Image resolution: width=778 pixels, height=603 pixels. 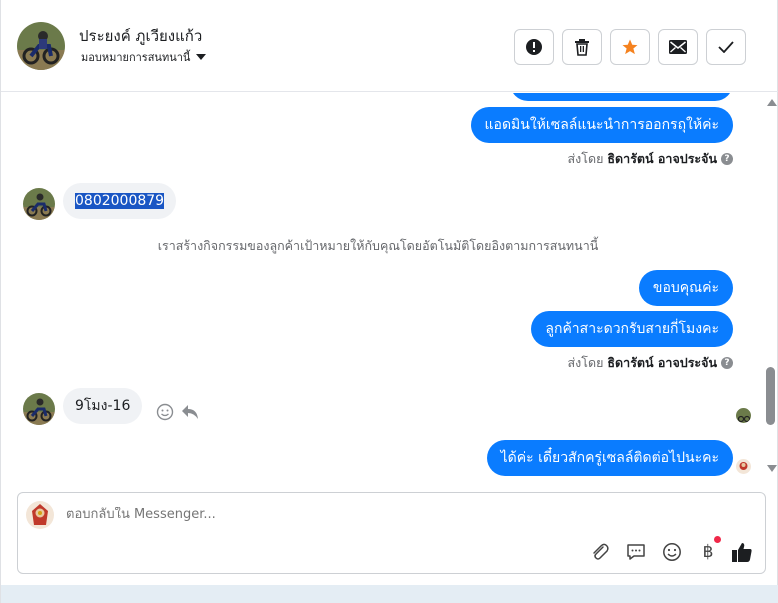 What do you see at coordinates (136, 57) in the screenshot?
I see `assign-label: มอบหมายการสนทนานี้` at bounding box center [136, 57].